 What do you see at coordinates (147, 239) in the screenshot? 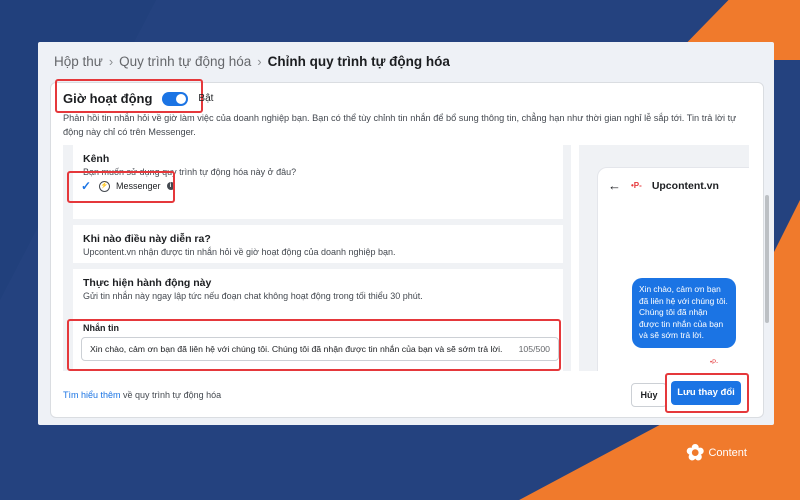
I see `trigger-title: Khi nào điều này diễn ra?` at bounding box center [147, 239].